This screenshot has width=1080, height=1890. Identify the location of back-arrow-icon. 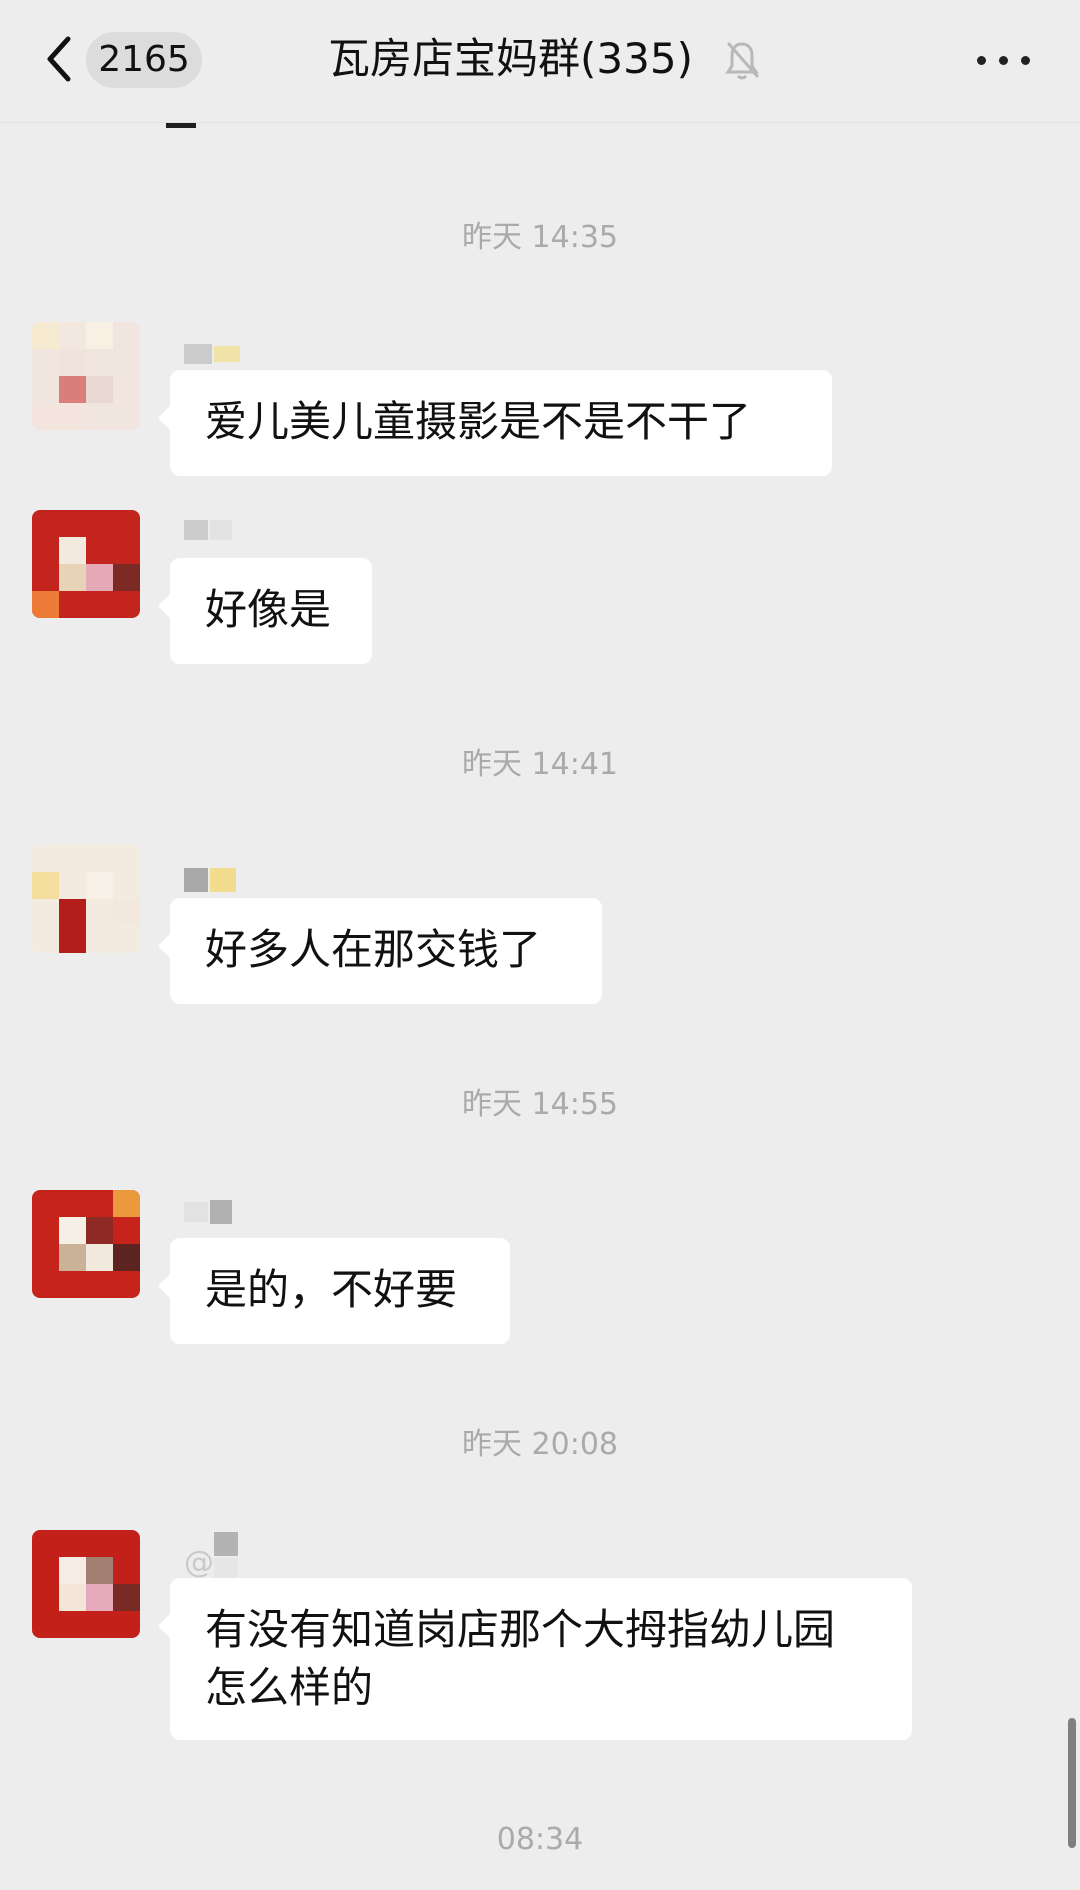
(60, 59).